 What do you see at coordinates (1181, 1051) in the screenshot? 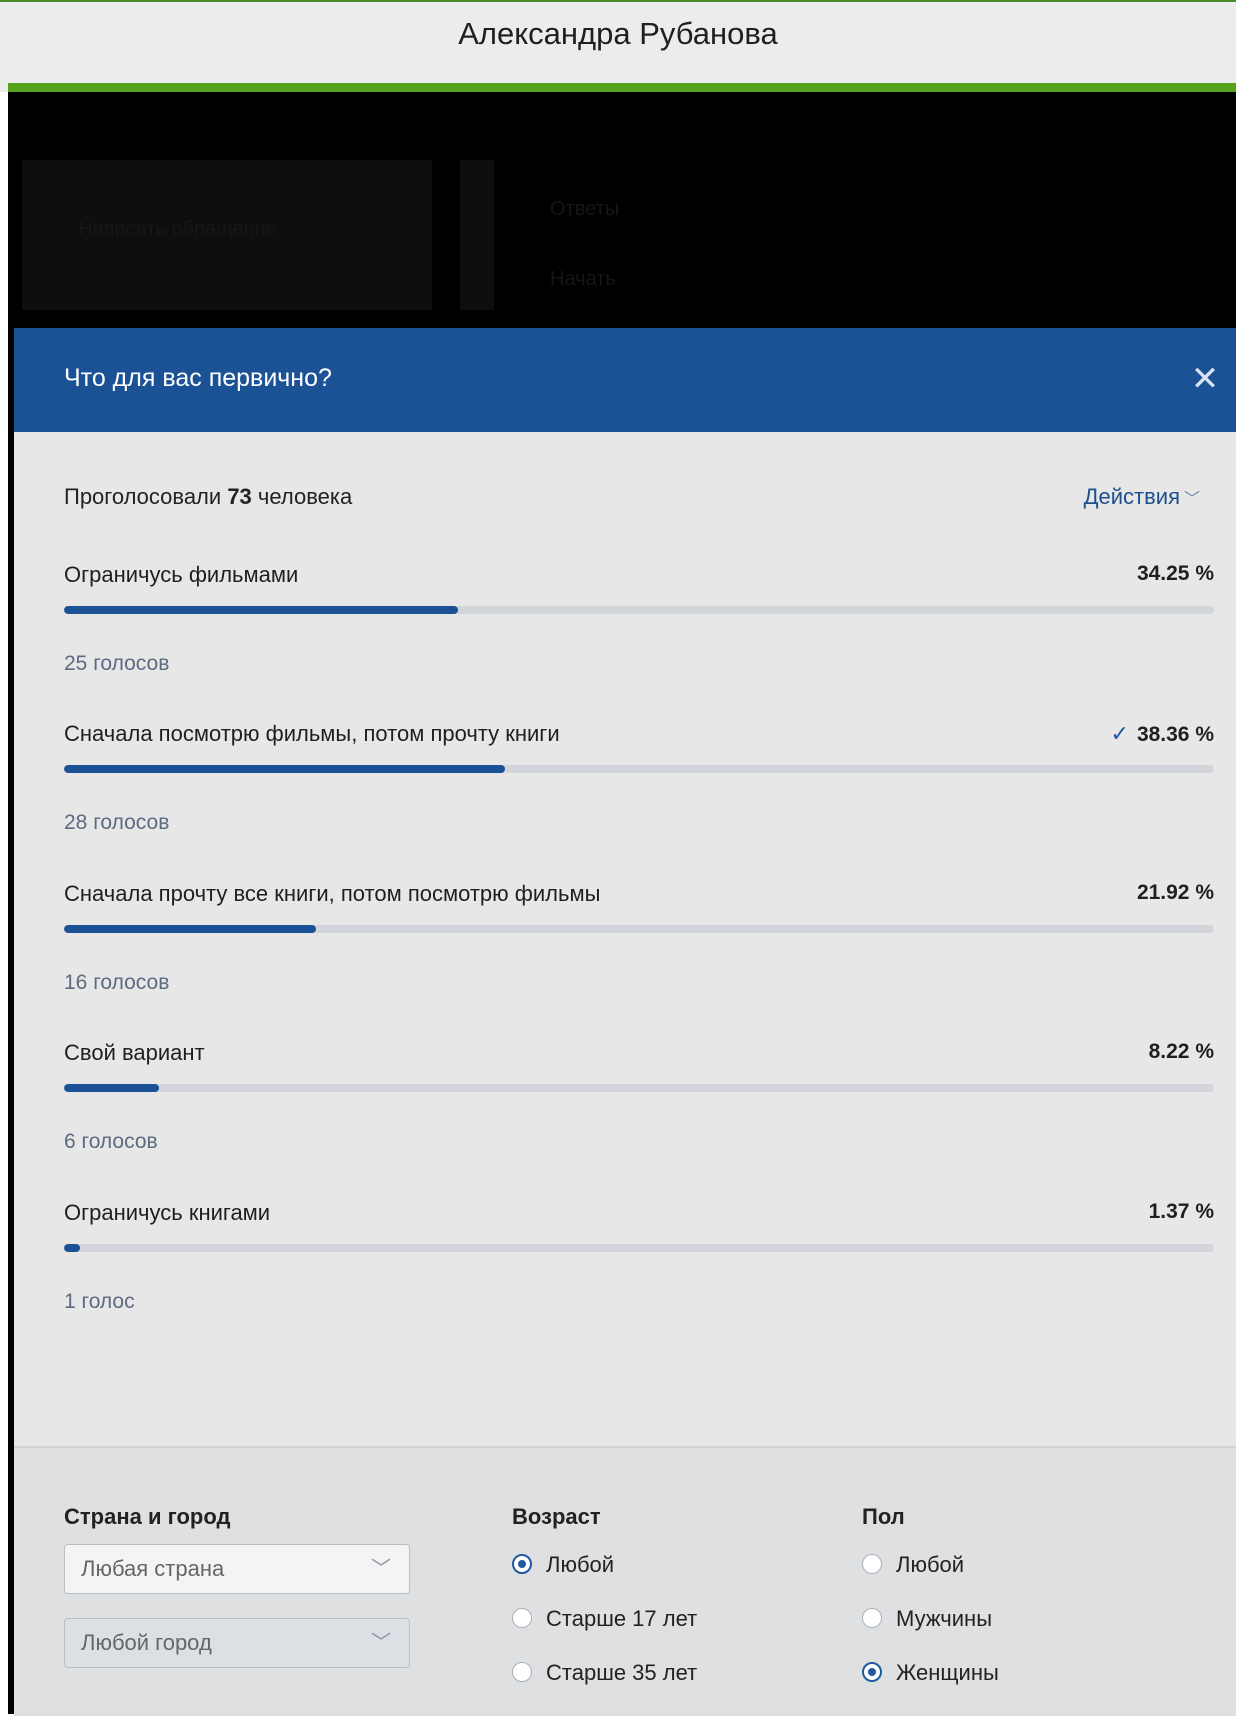
I see `option-percent: 8.22 %` at bounding box center [1181, 1051].